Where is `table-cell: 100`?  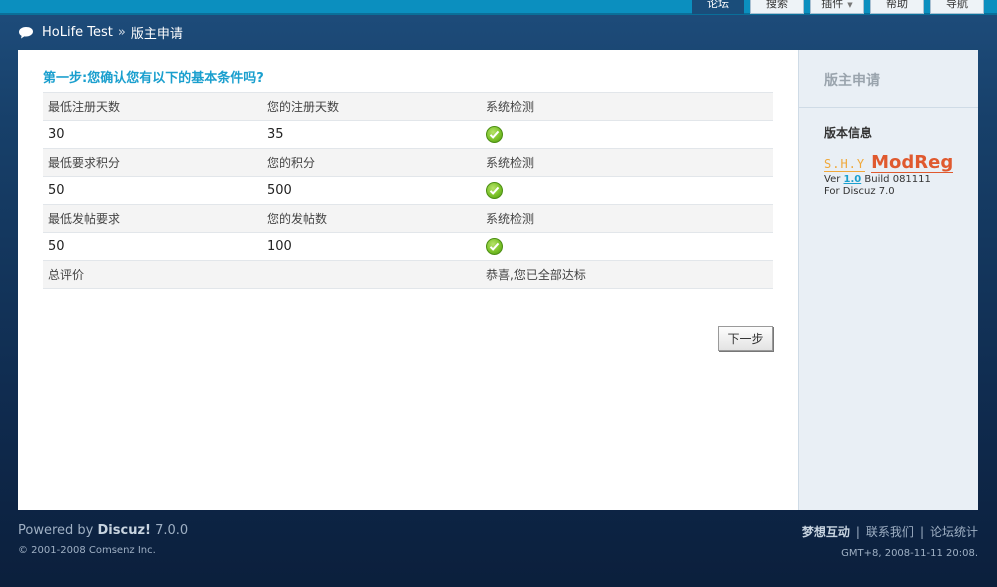
table-cell: 100 is located at coordinates (371, 246).